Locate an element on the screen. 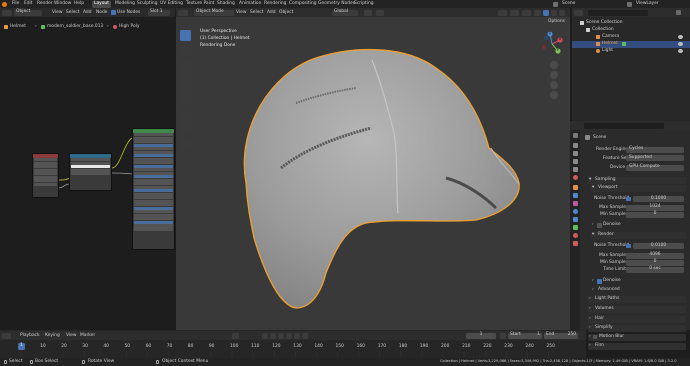  constraints-tab-icon is located at coordinates (575, 219).